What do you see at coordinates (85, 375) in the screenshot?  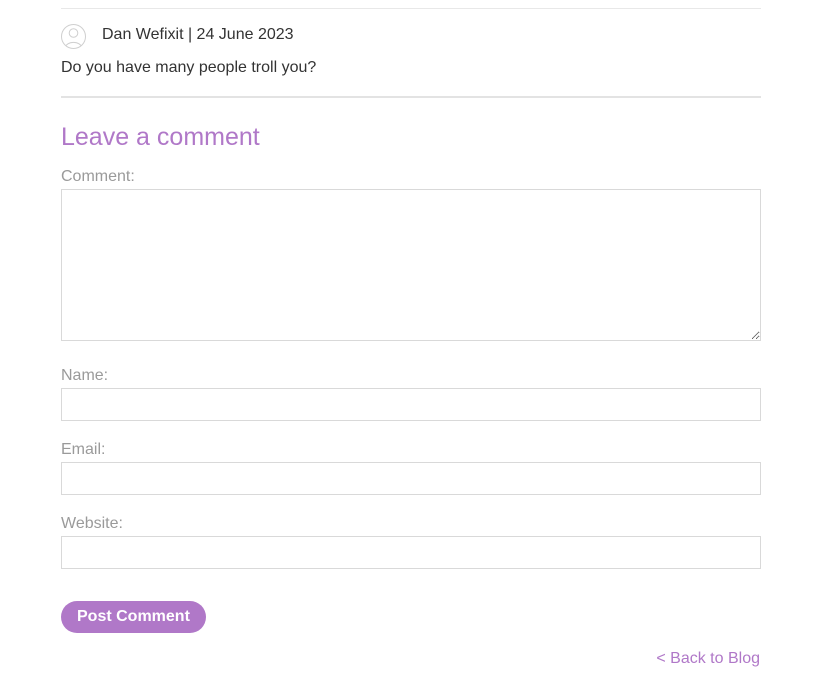 I see `name-label: Name:` at bounding box center [85, 375].